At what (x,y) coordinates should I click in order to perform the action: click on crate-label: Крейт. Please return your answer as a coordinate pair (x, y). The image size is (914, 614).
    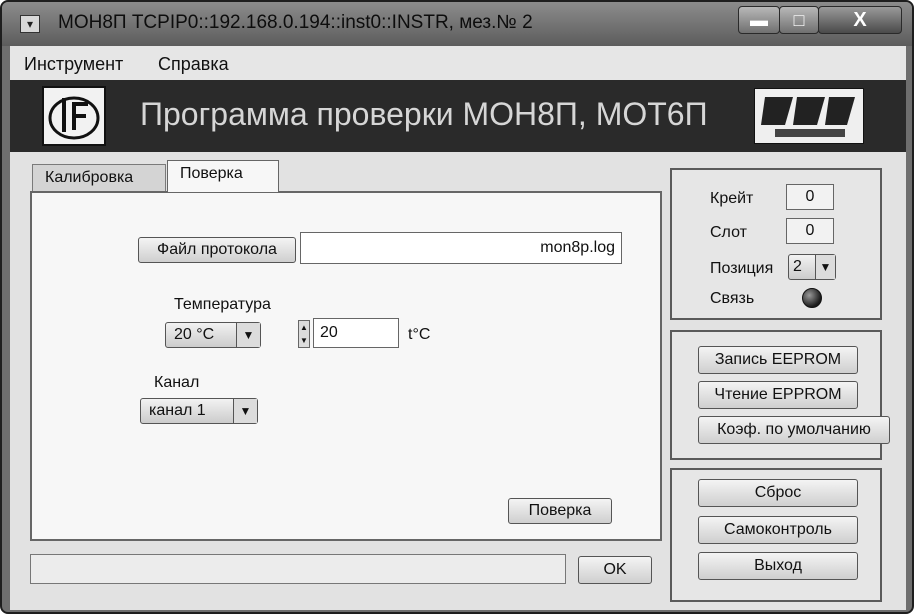
    Looking at the image, I should click on (732, 198).